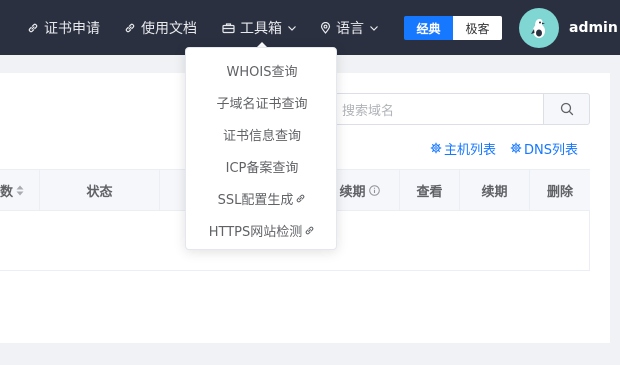  I want to click on hosts-list-link: 主机列表, so click(463, 148).